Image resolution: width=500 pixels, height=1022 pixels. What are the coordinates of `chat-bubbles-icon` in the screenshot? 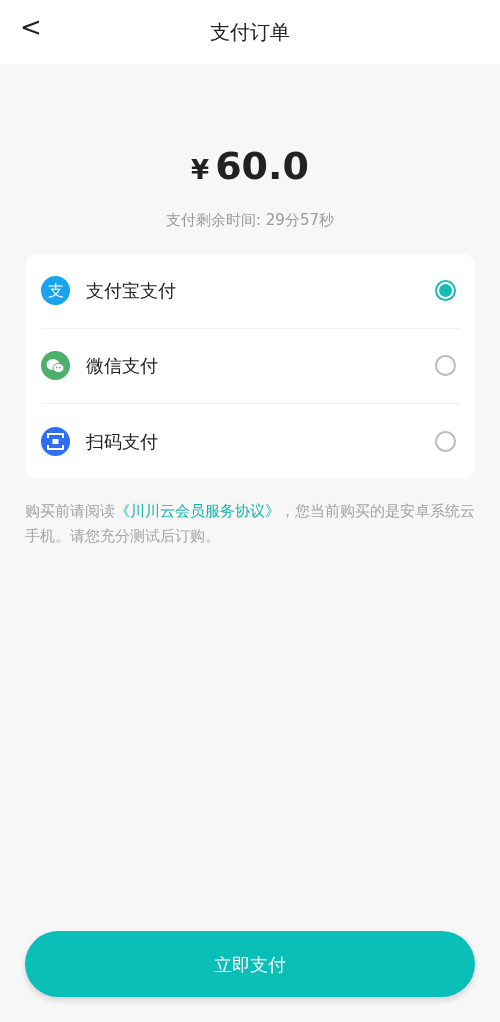 It's located at (55, 365).